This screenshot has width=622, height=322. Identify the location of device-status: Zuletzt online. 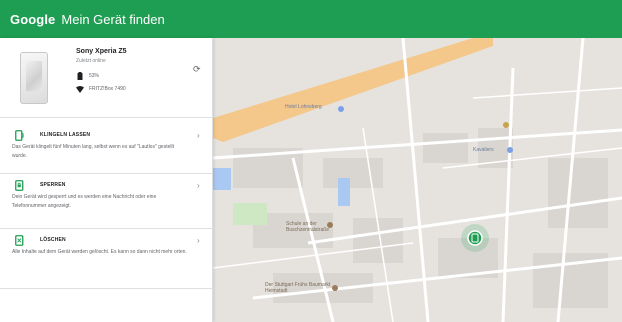
(91, 61).